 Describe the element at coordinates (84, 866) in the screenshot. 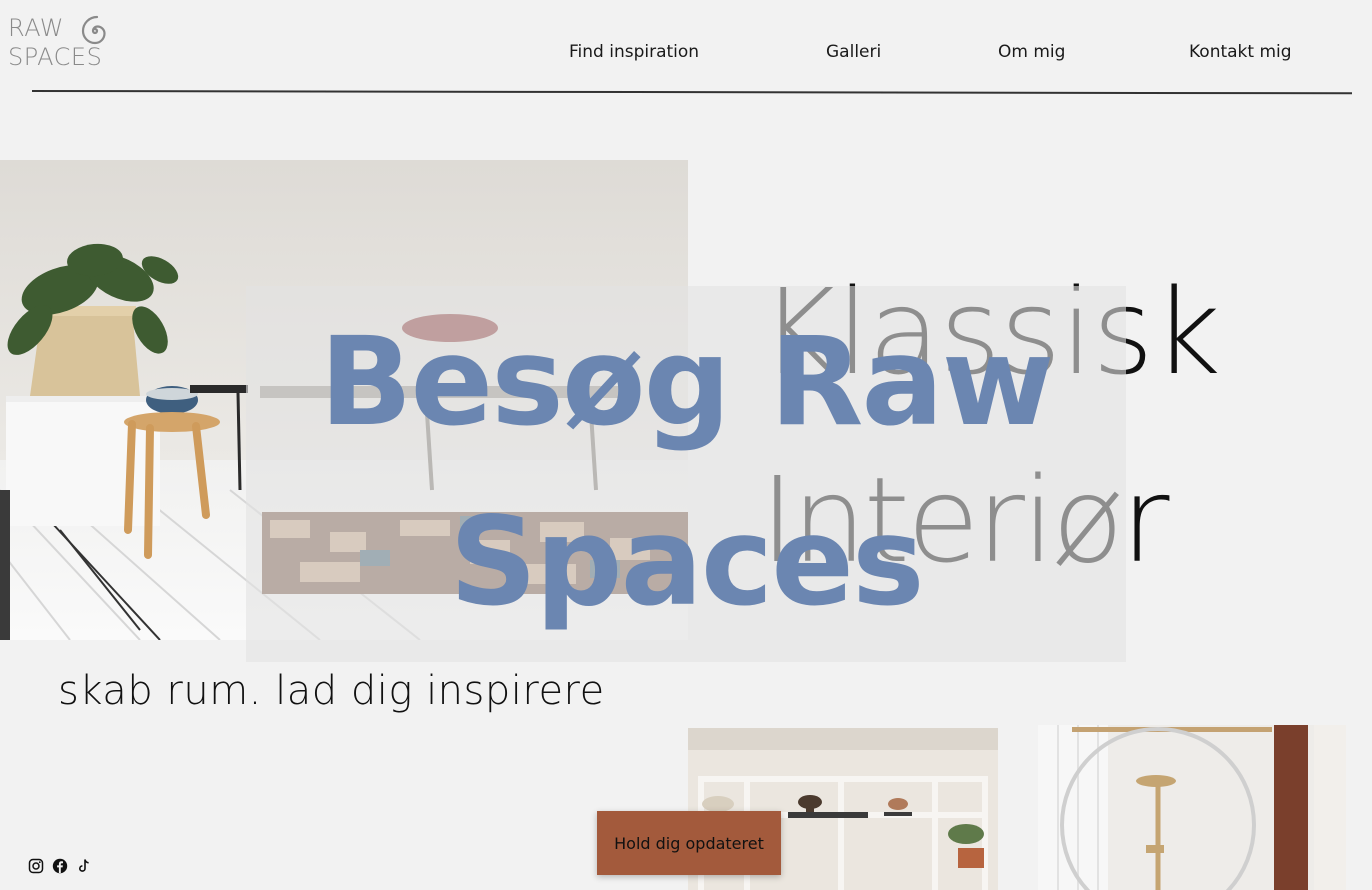

I see `tiktok-icon` at that location.